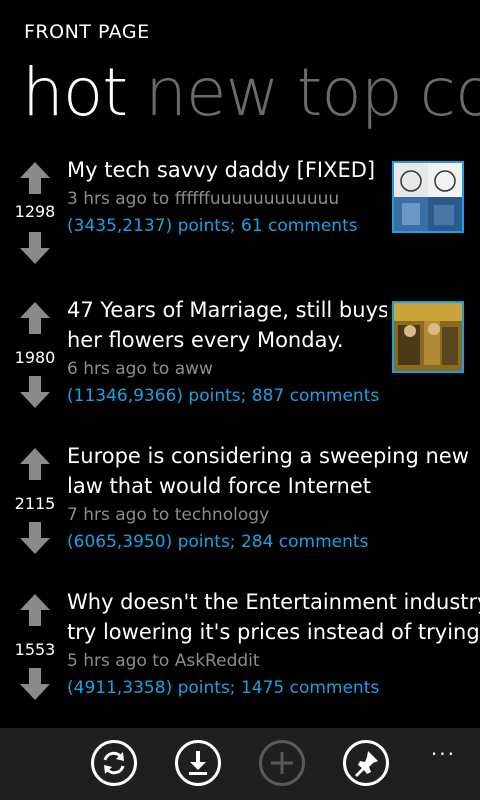 This screenshot has width=480, height=800. What do you see at coordinates (450, 92) in the screenshot?
I see `tab-controversial: co` at bounding box center [450, 92].